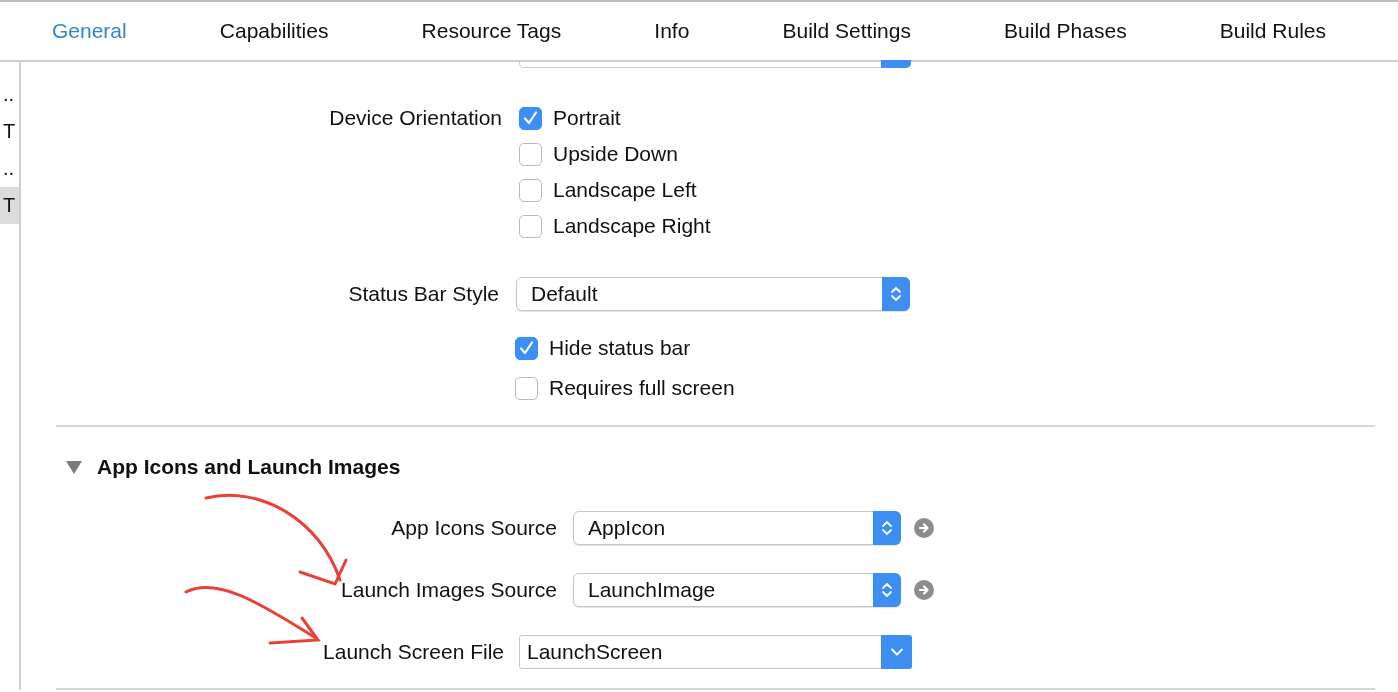  Describe the element at coordinates (74, 466) in the screenshot. I see `disclosure-triangle-down-icon` at that location.